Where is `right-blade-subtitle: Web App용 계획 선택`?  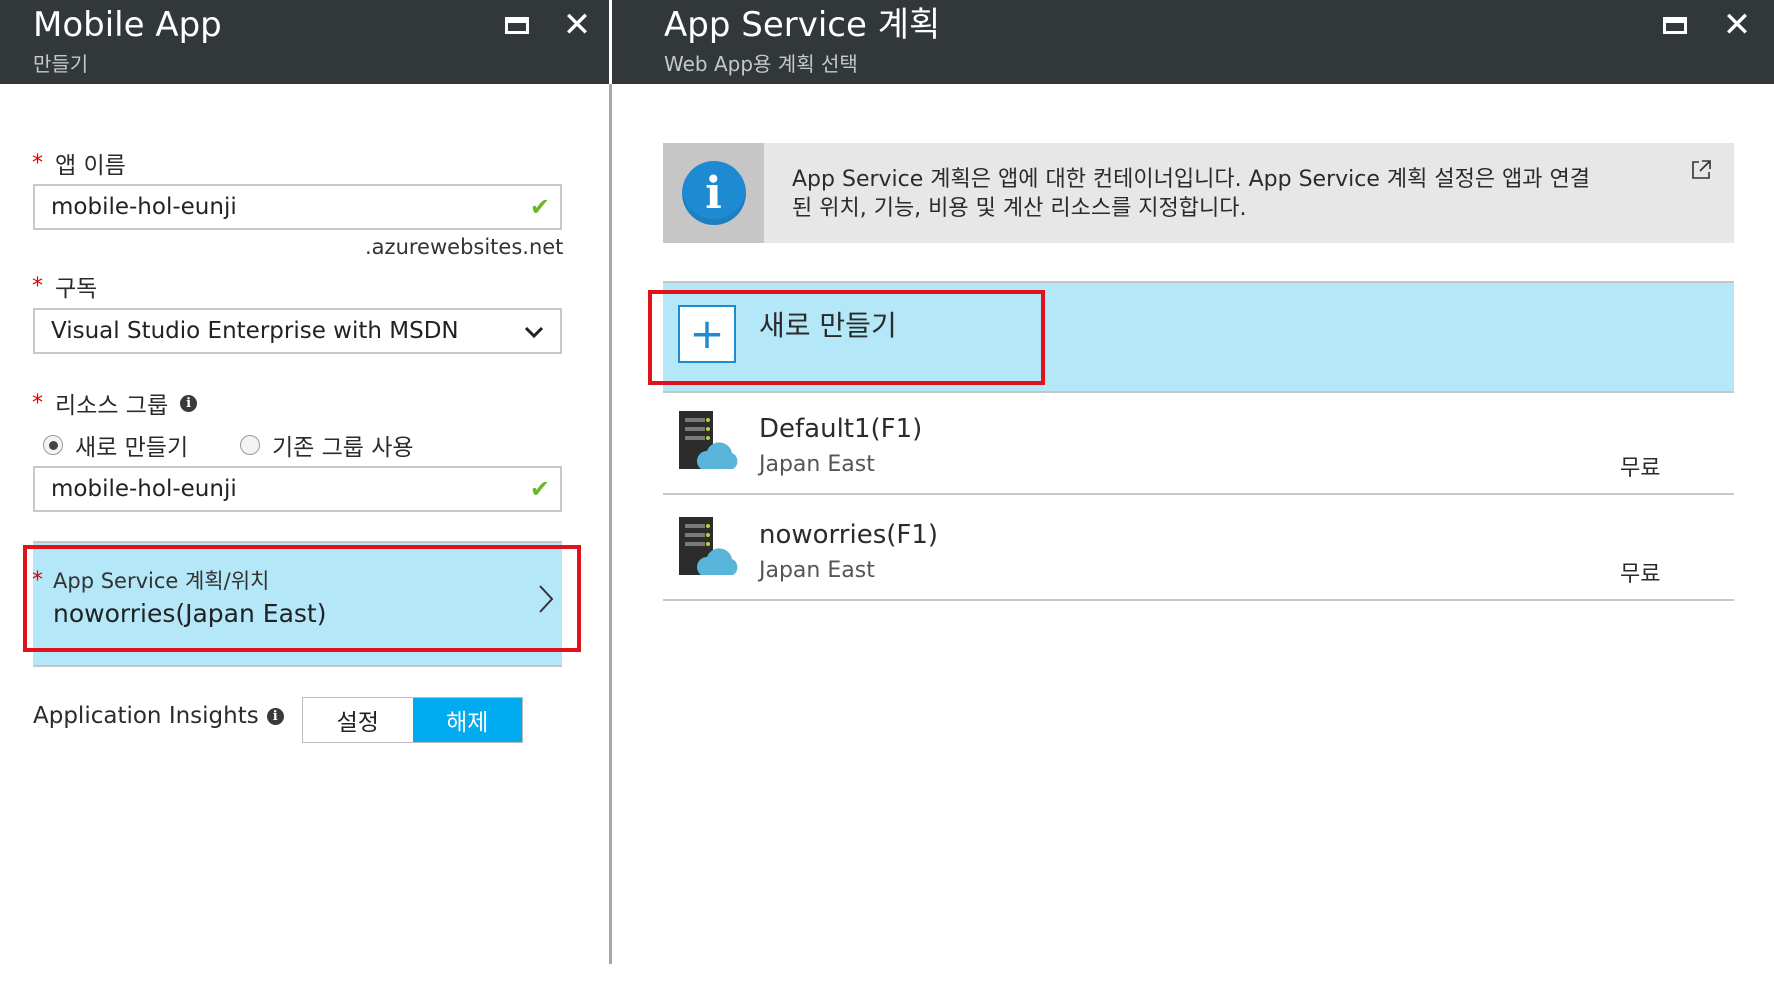
right-blade-subtitle: Web App용 계획 선택 is located at coordinates (761, 64).